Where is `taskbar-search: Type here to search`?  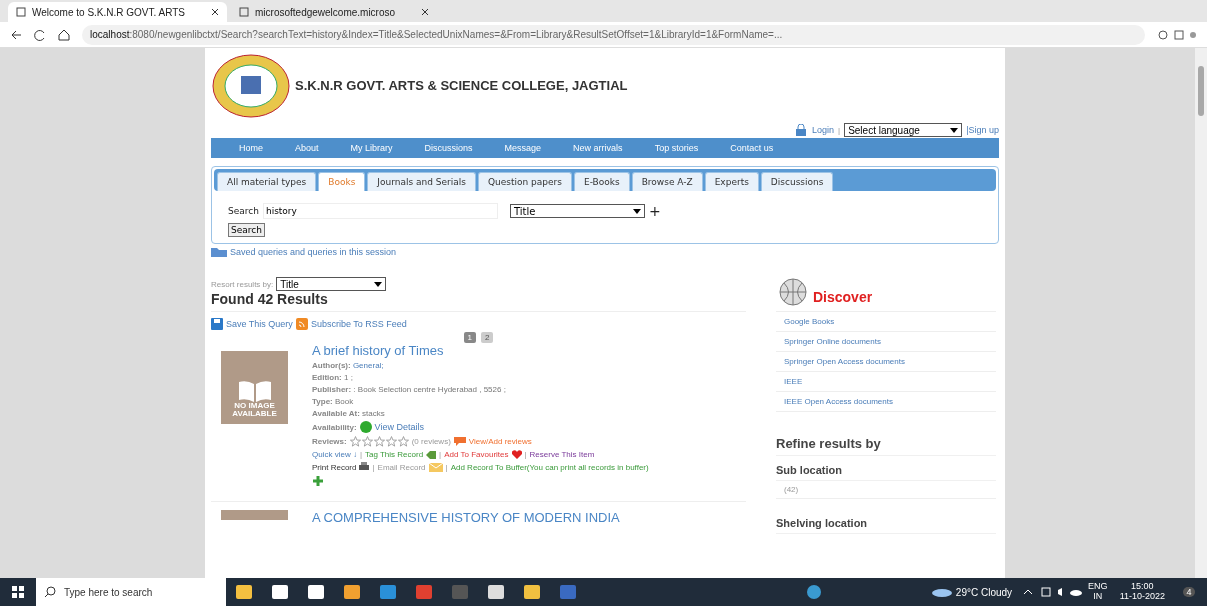
taskbar-search: Type here to search is located at coordinates (131, 592).